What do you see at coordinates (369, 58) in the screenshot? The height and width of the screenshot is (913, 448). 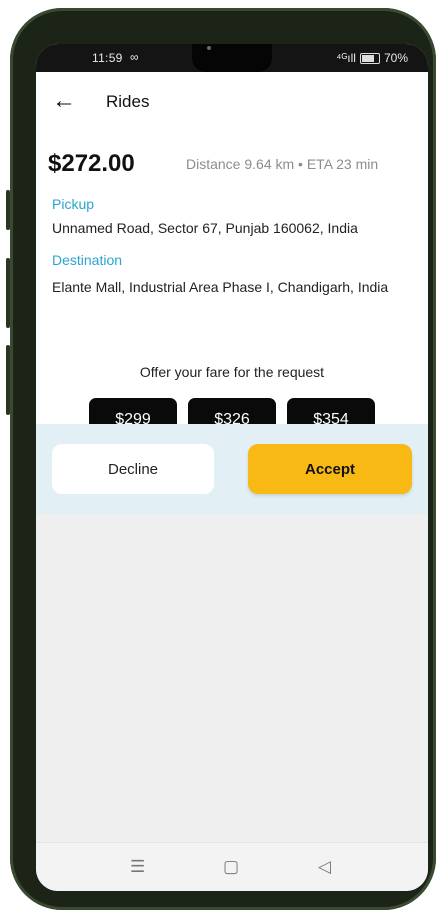 I see `battery-icon` at bounding box center [369, 58].